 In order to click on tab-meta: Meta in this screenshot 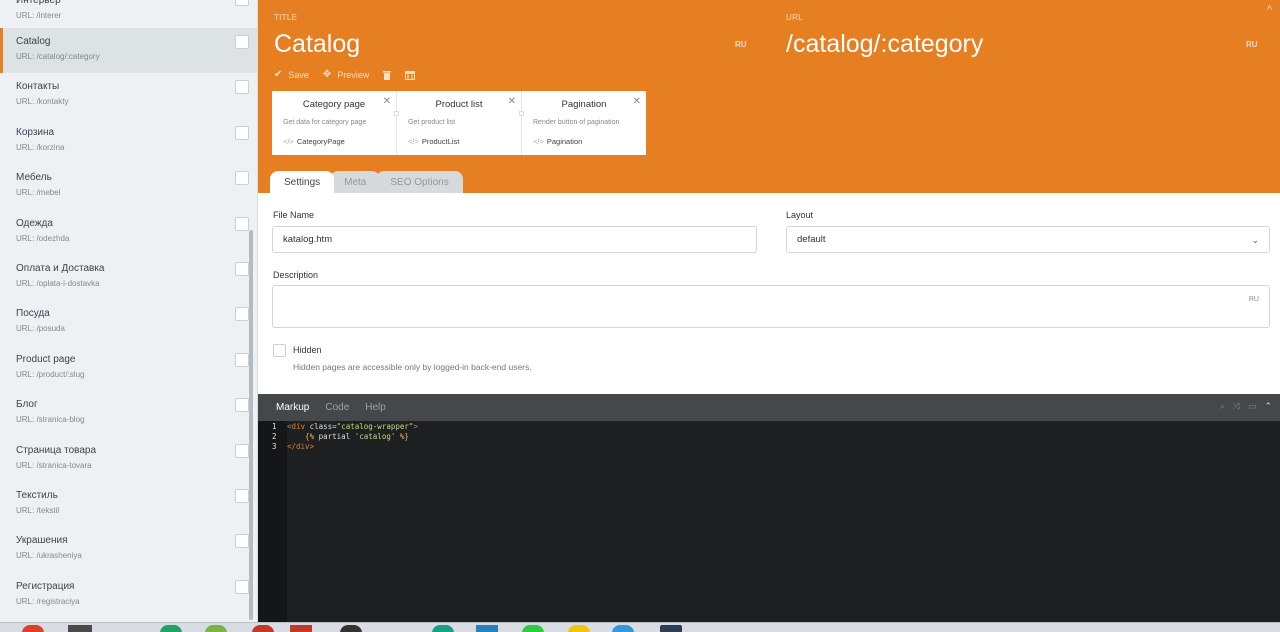, I will do `click(355, 182)`.